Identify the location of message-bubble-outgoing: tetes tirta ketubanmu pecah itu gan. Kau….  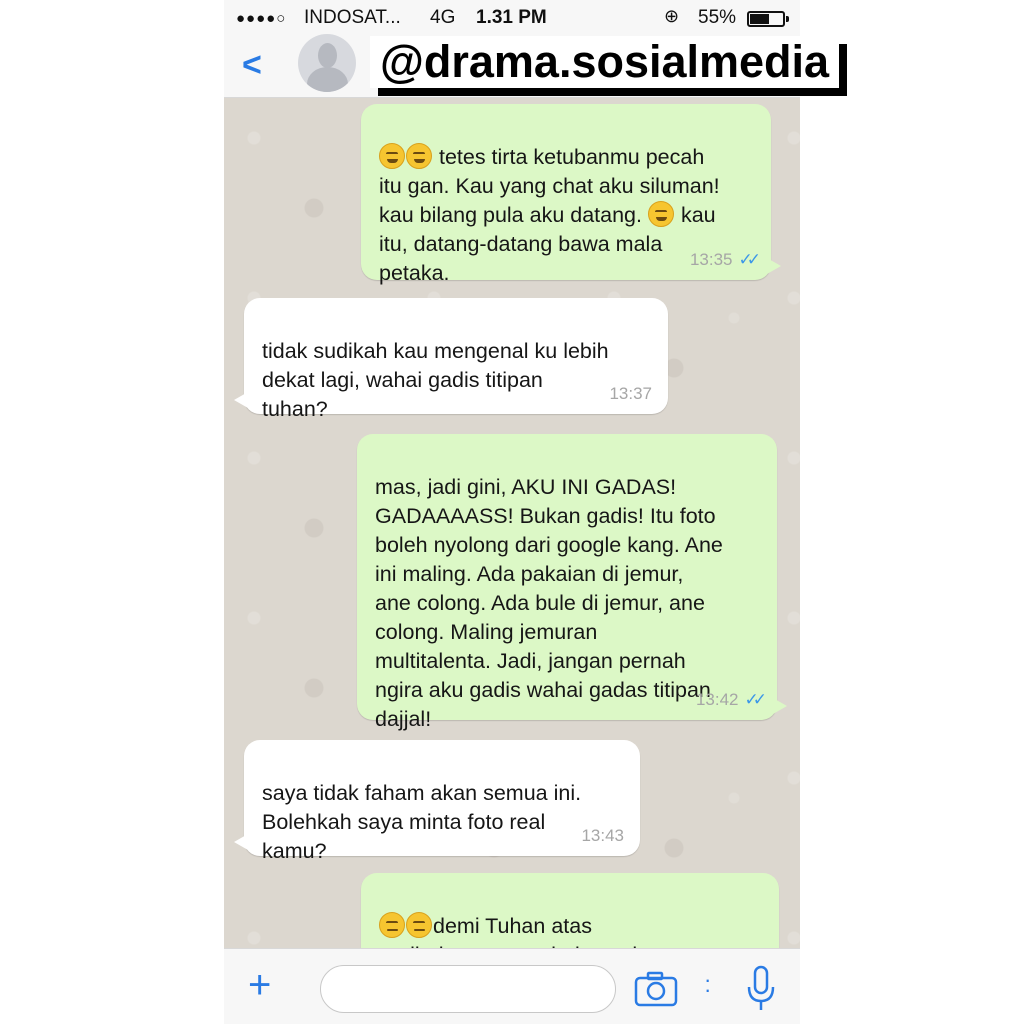
(571, 194).